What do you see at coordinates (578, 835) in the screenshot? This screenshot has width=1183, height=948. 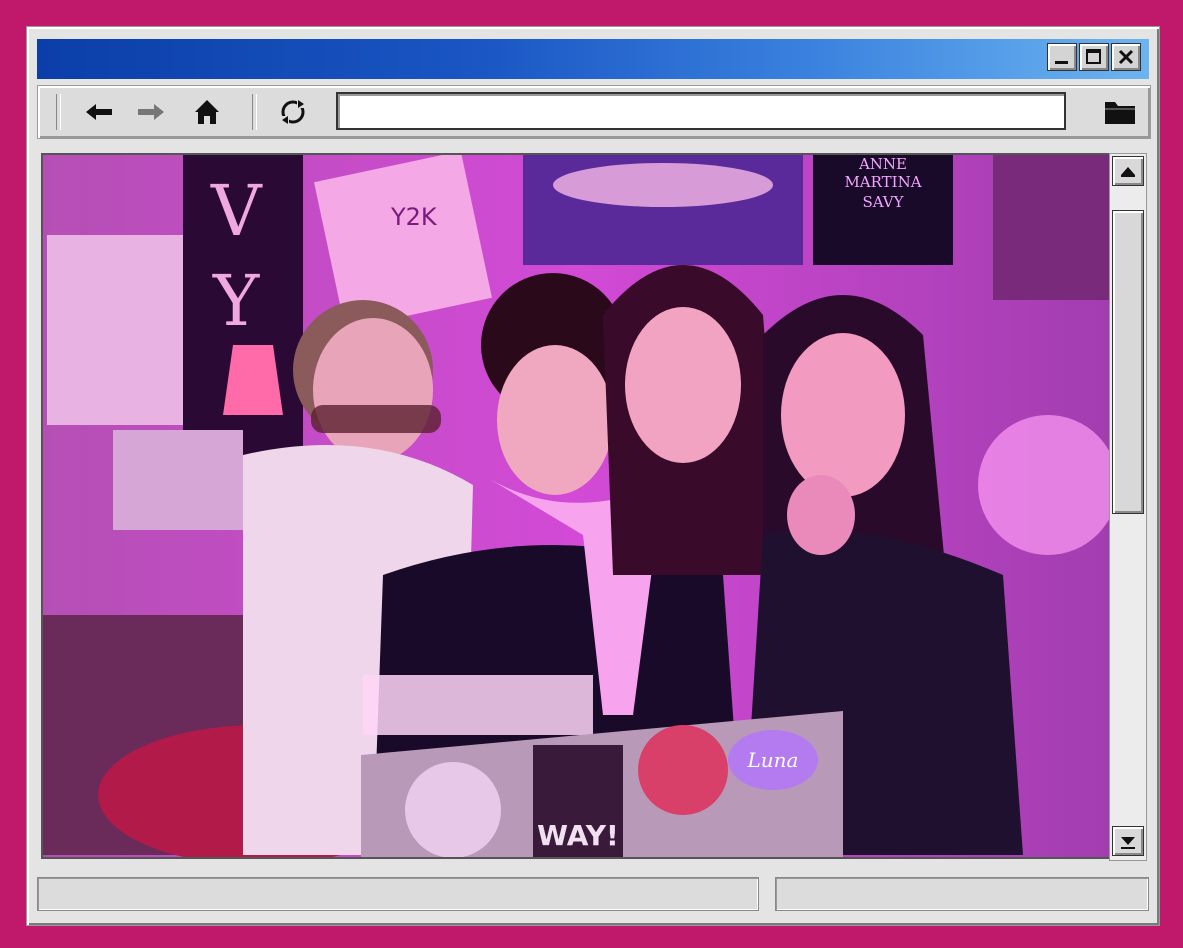 I see `sticker-way-text: WAY!` at bounding box center [578, 835].